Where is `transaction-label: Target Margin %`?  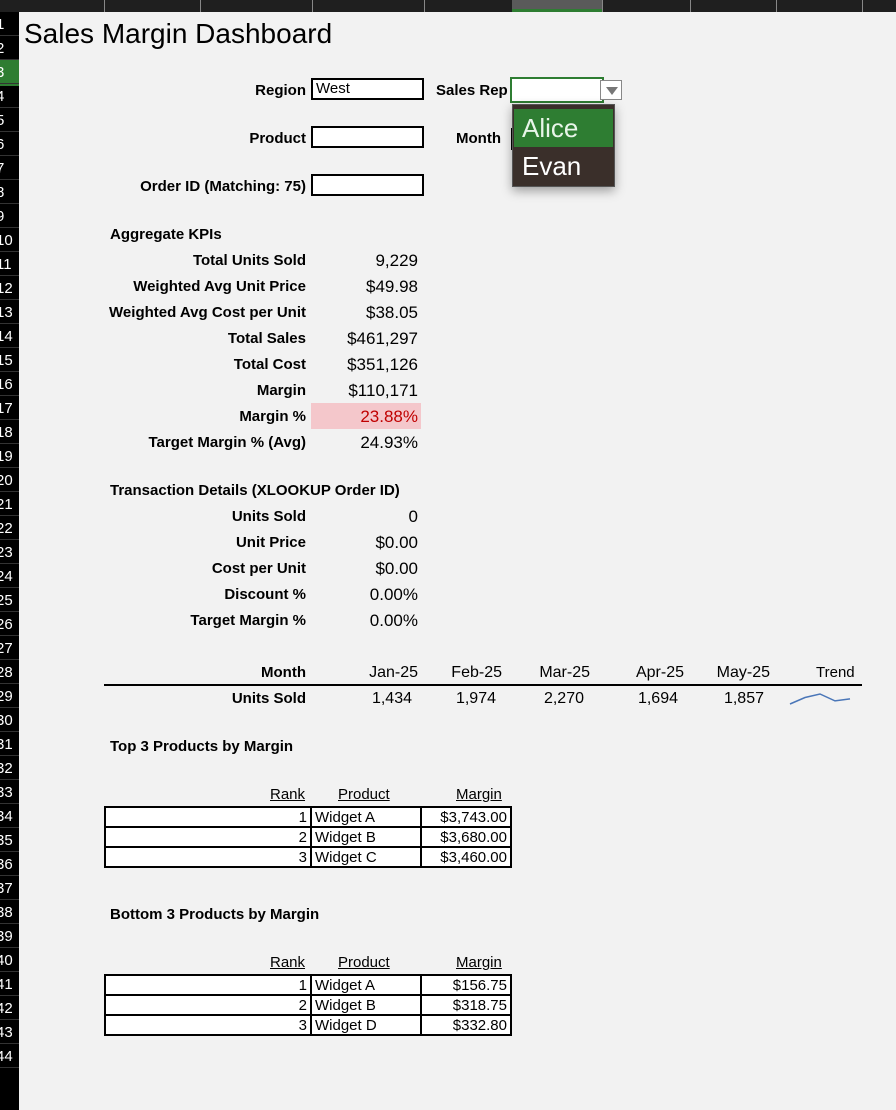
transaction-label: Target Margin % is located at coordinates (248, 620).